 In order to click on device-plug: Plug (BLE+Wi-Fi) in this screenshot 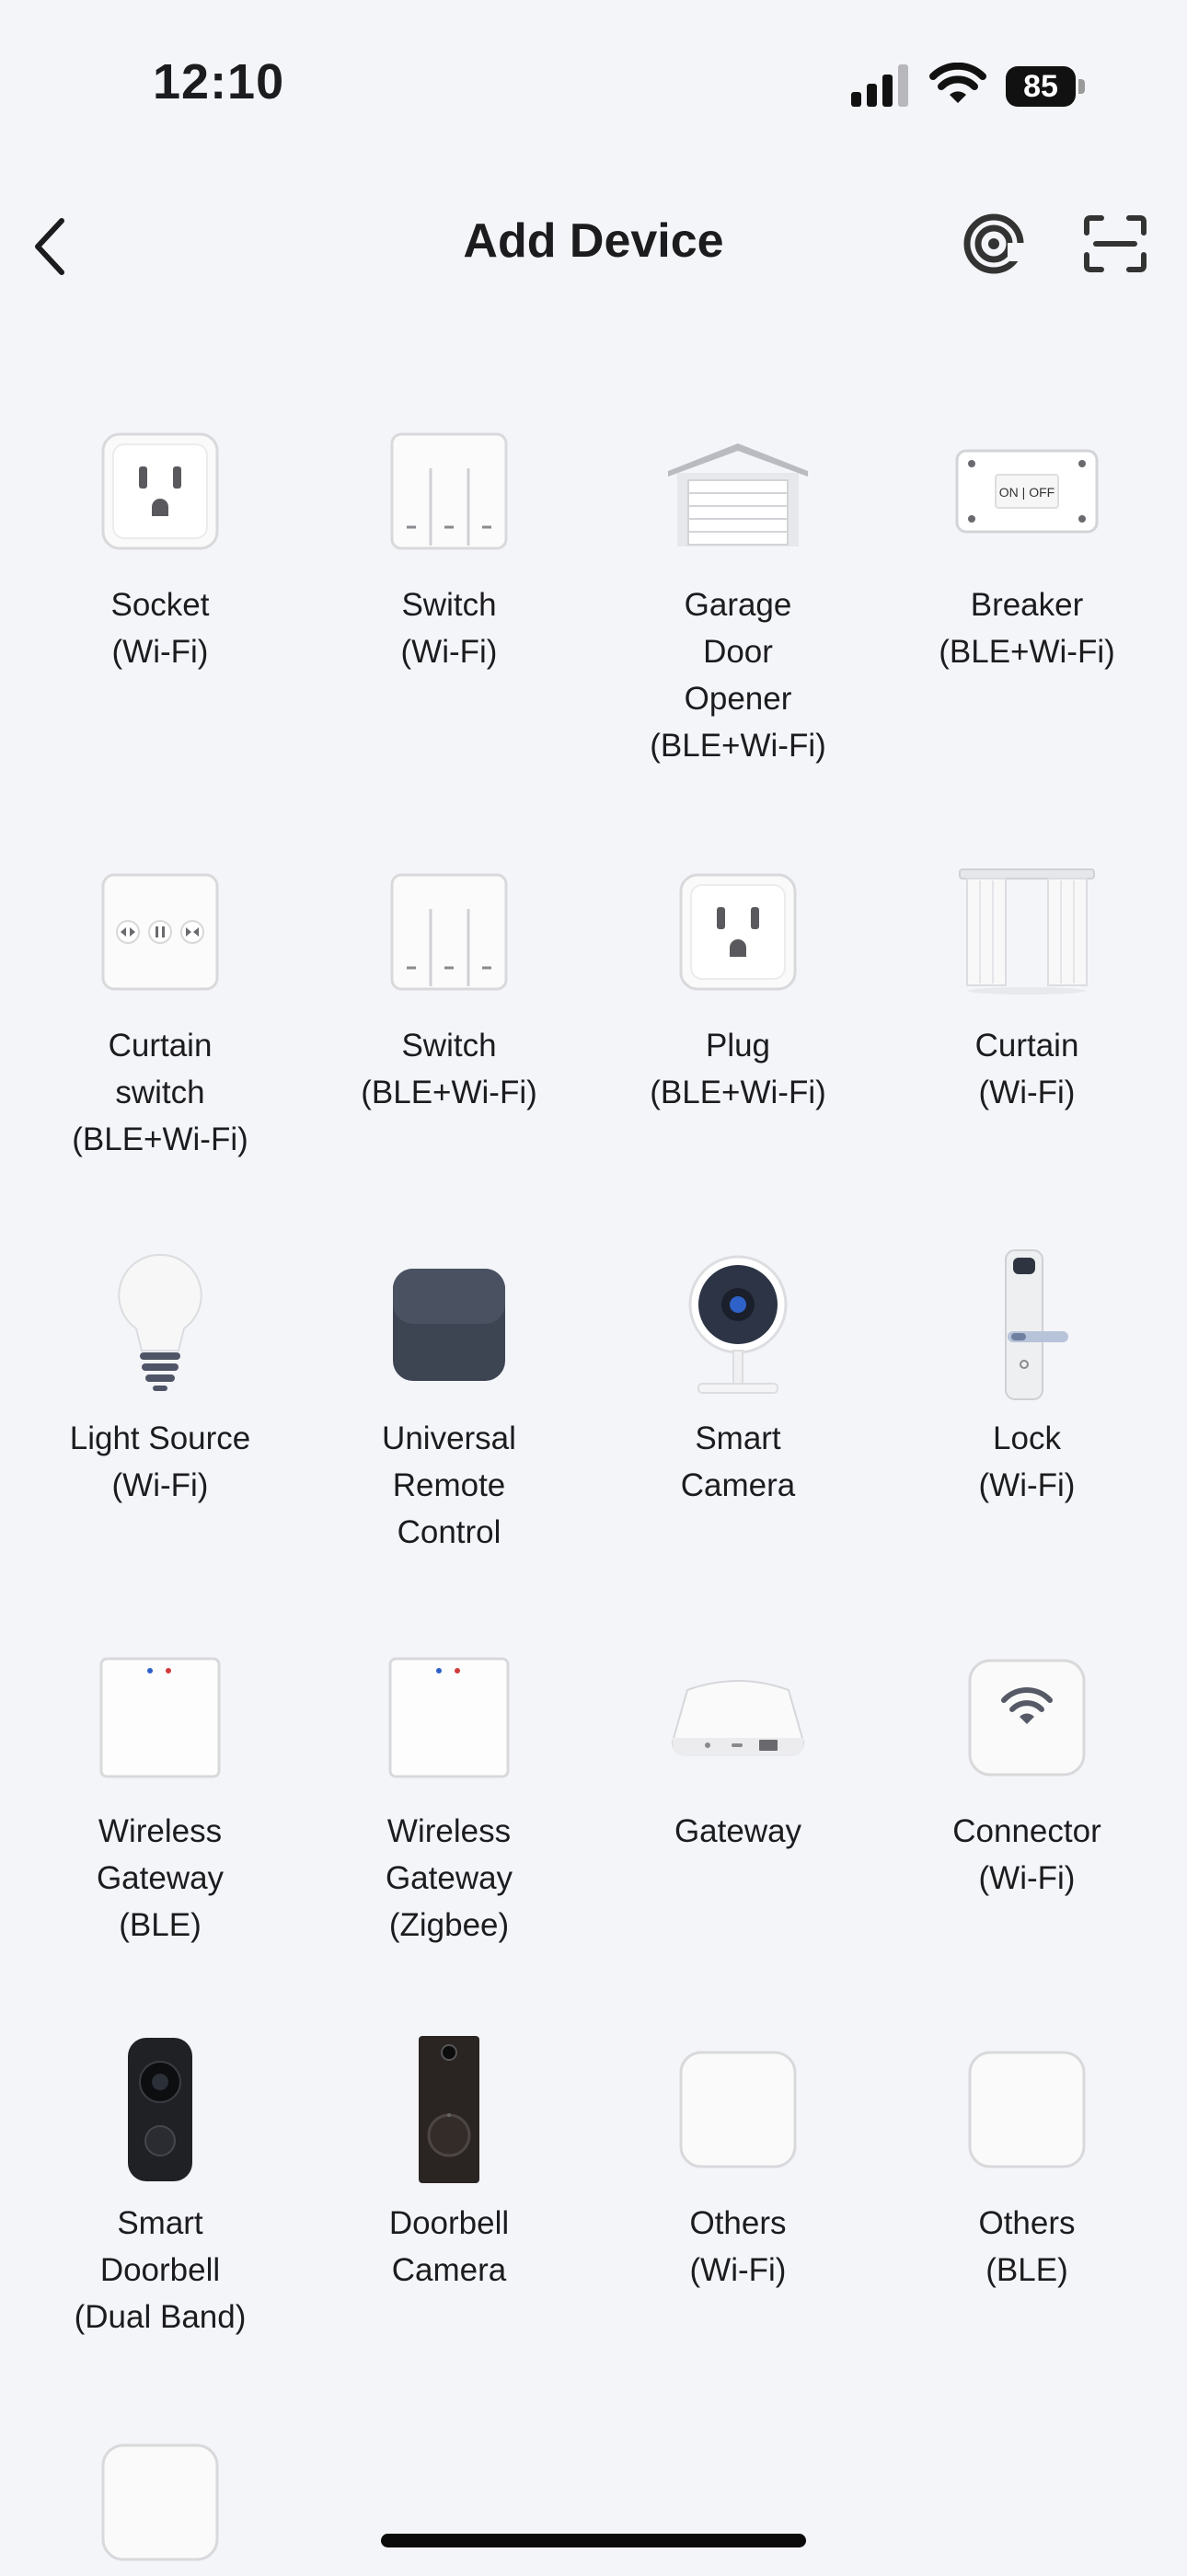, I will do `click(738, 987)`.